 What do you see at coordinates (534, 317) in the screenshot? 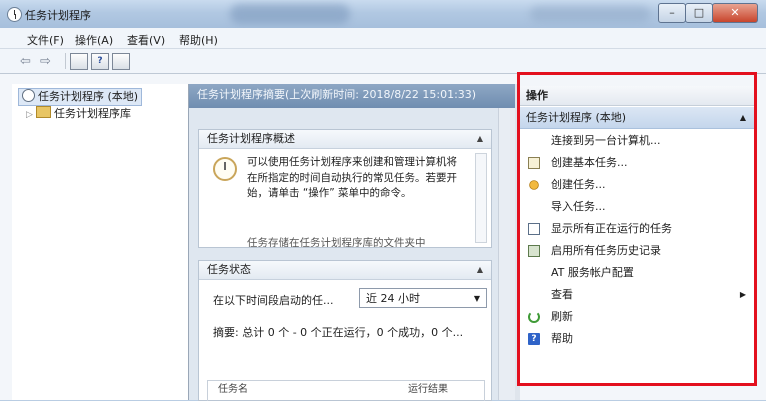
I see `refresh-icon` at bounding box center [534, 317].